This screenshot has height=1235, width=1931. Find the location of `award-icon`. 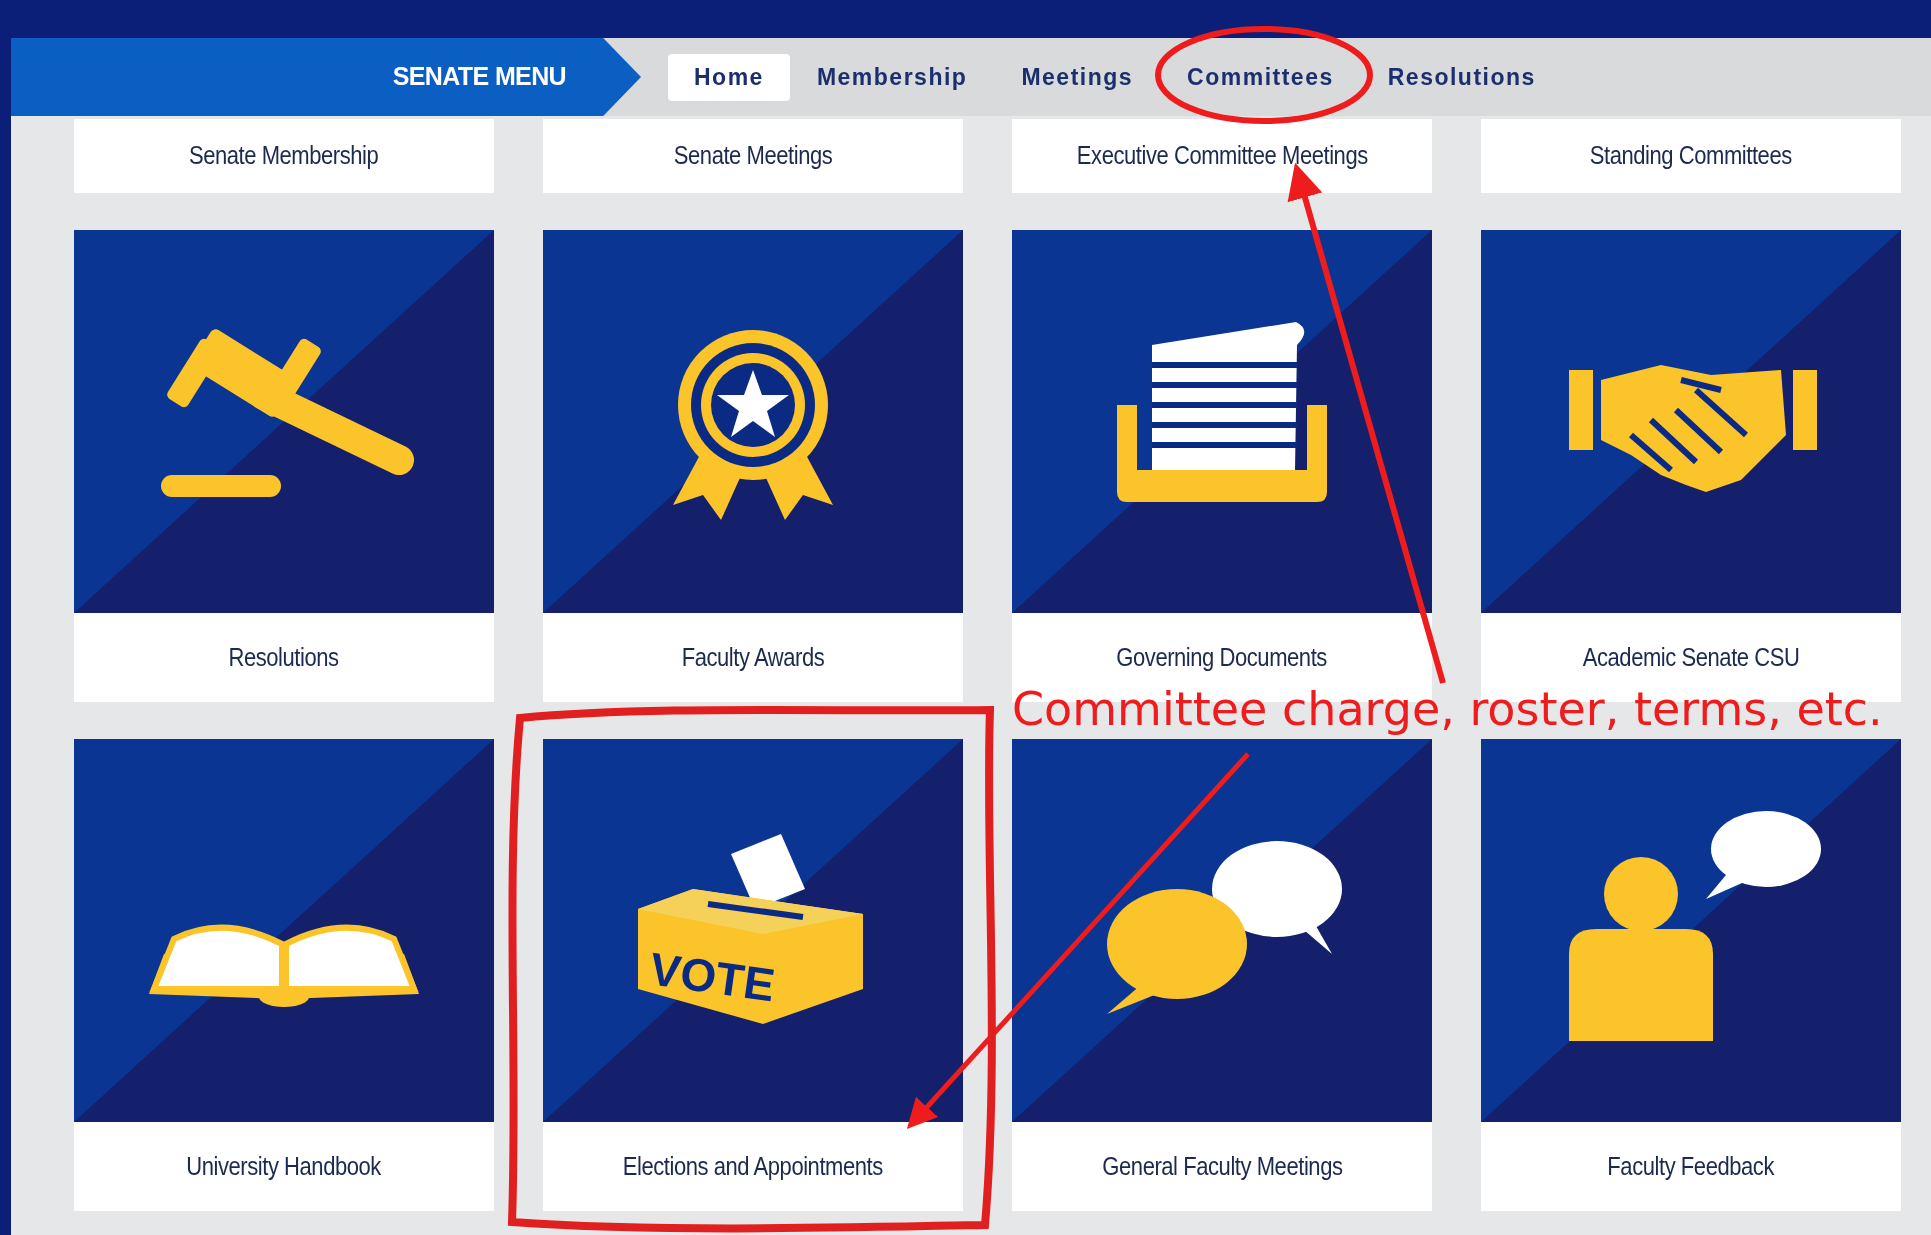

award-icon is located at coordinates (753, 425).